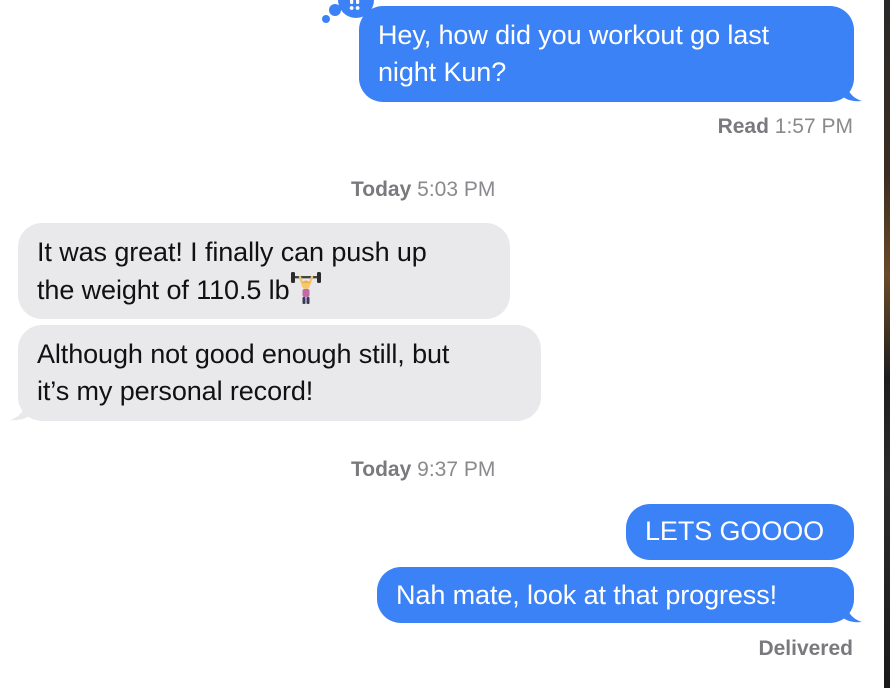 The image size is (890, 688). I want to click on message-bubble-sent: LETS GOOOO, so click(740, 532).